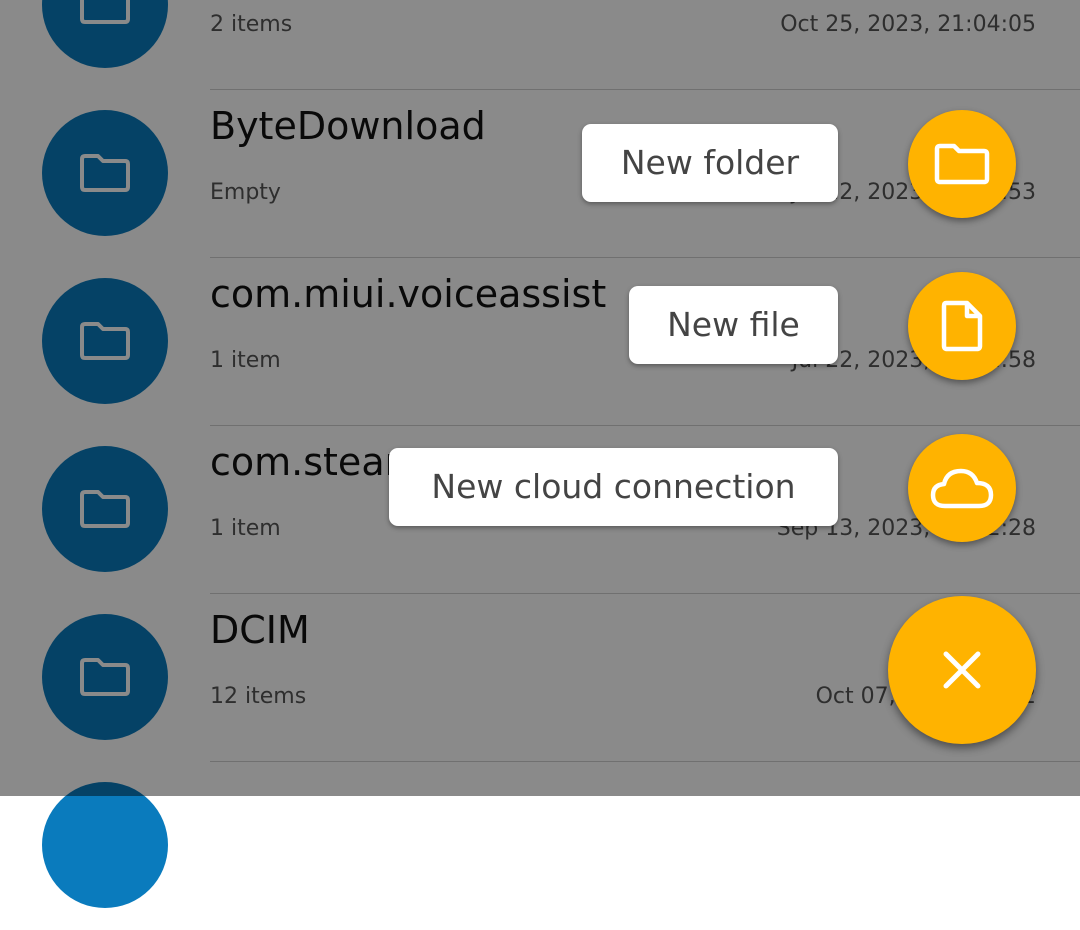  I want to click on close-icon, so click(962, 670).